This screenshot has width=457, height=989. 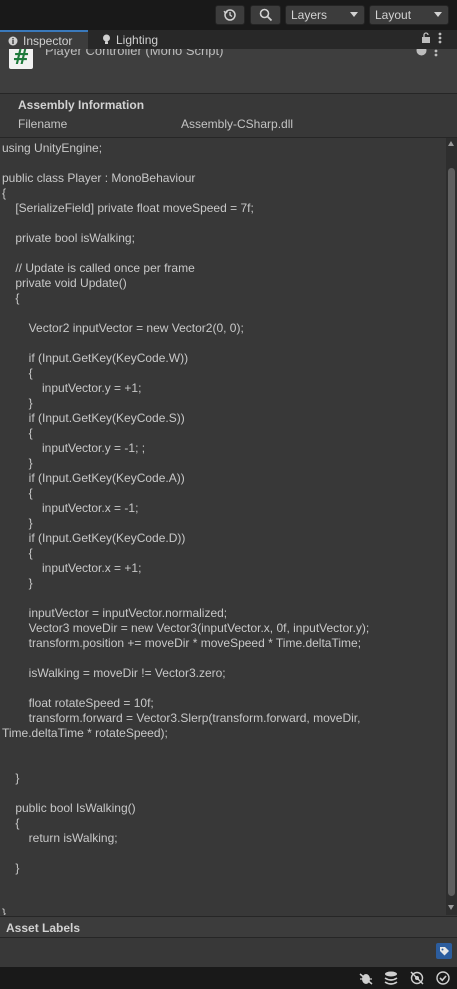 I want to click on code-line: public bool IsWalking(), so click(x=69, y=808).